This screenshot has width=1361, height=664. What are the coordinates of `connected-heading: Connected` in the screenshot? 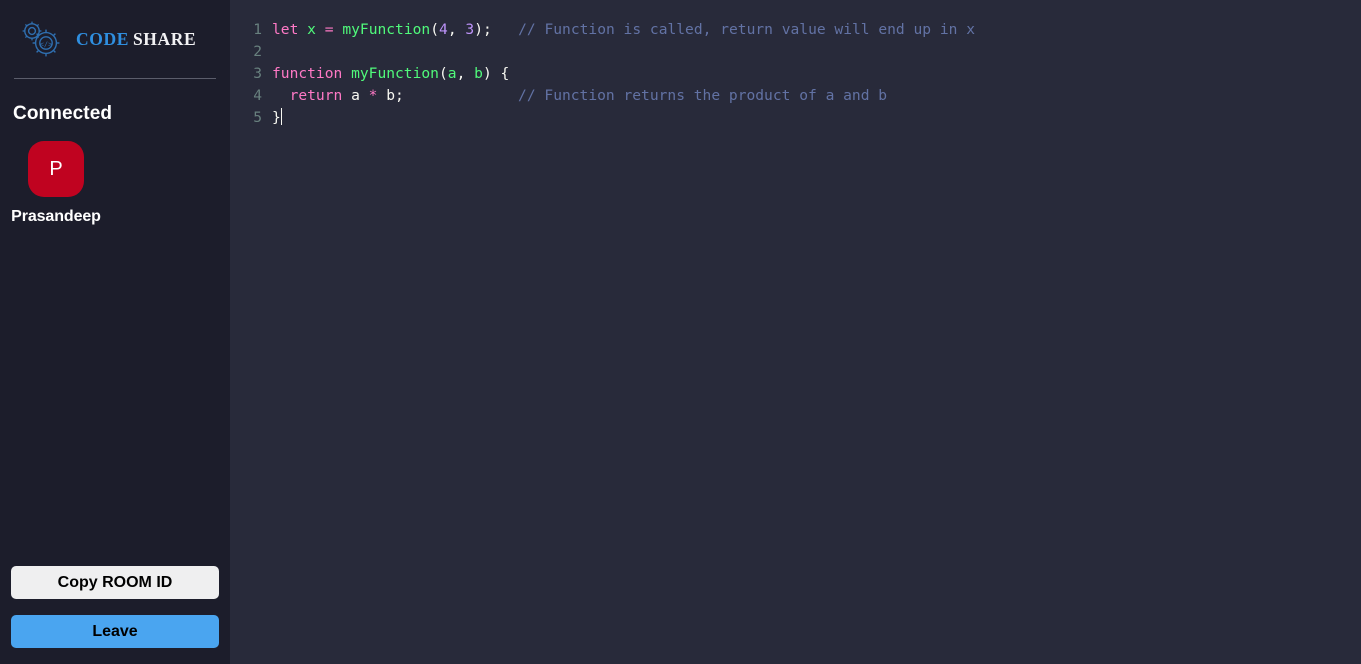 It's located at (63, 113).